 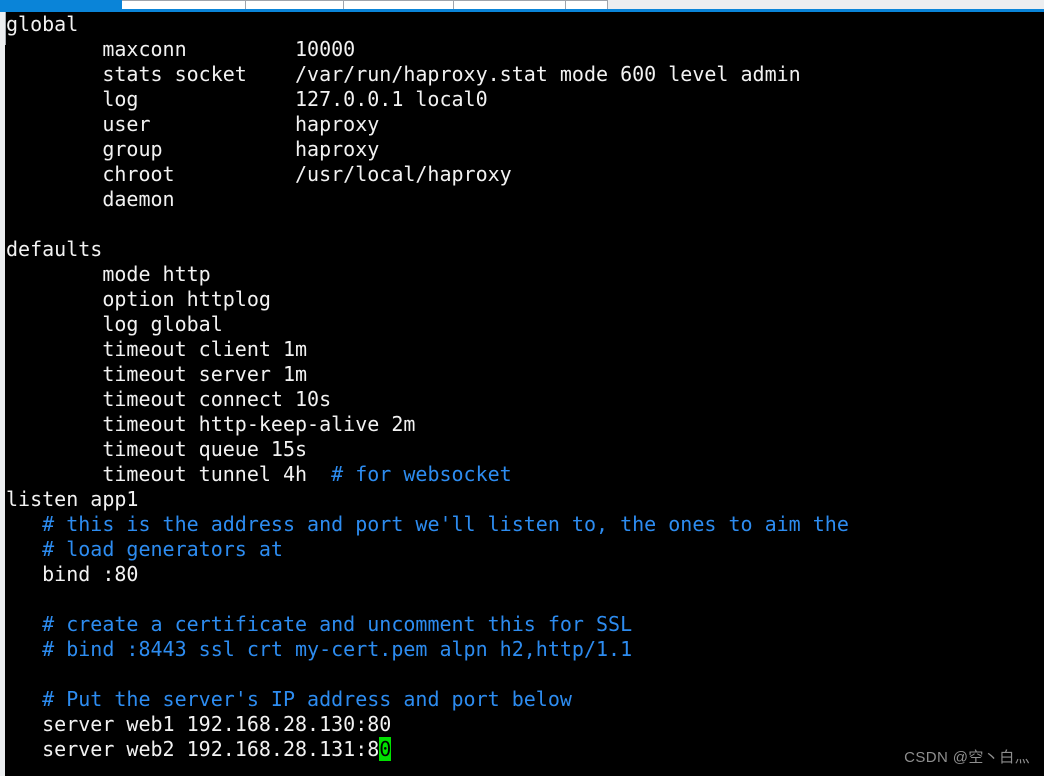 What do you see at coordinates (525, 424) in the screenshot?
I see `code-line: timeout http-keep-alive 2m` at bounding box center [525, 424].